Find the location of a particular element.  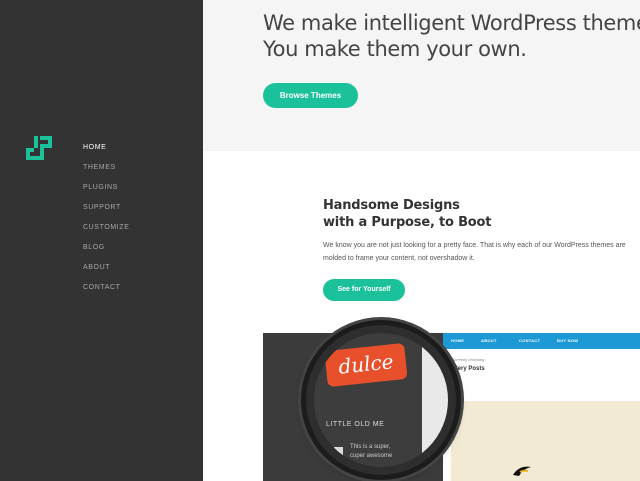

dulce-logo-badge: dulce is located at coordinates (366, 365).